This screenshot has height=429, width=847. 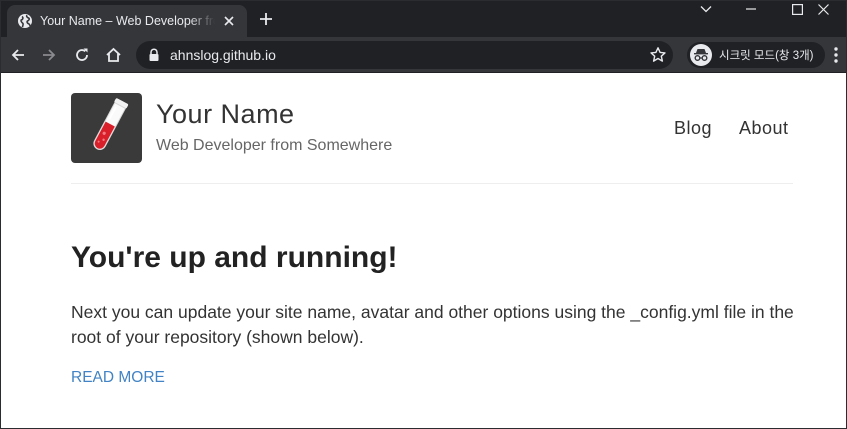 What do you see at coordinates (234, 258) in the screenshot?
I see `post-title: You're up and running!` at bounding box center [234, 258].